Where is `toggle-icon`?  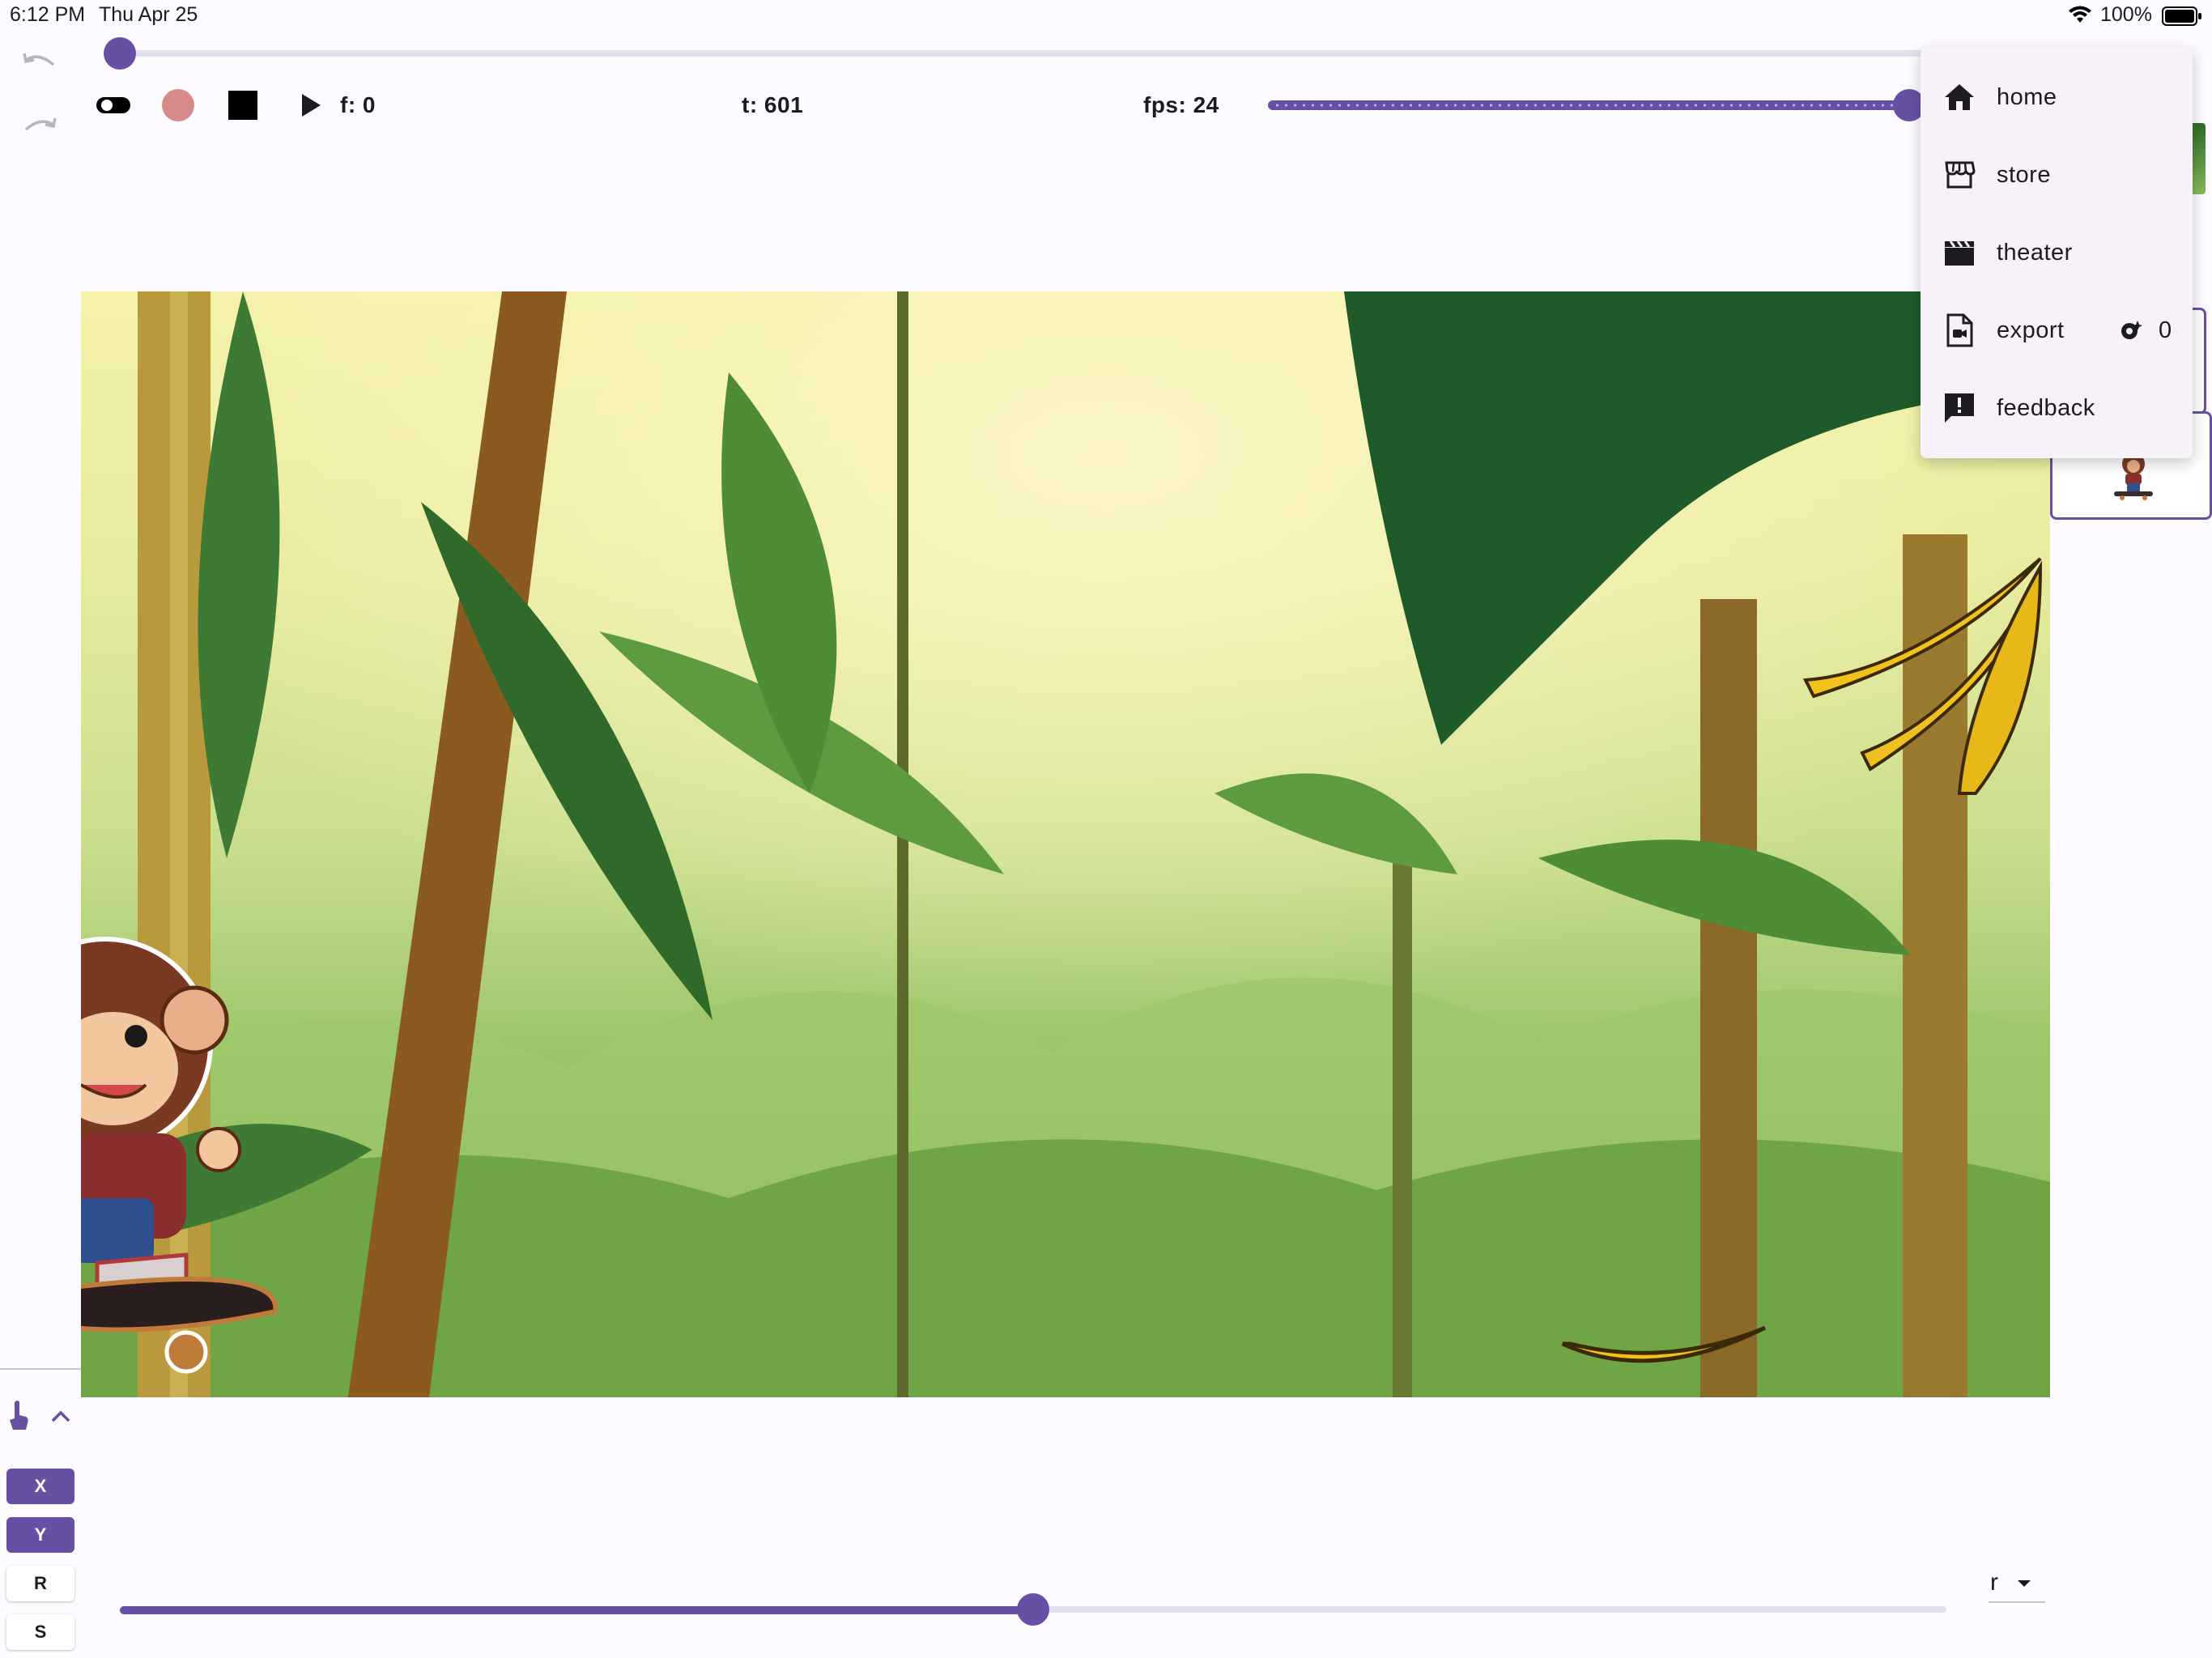
toggle-icon is located at coordinates (113, 105).